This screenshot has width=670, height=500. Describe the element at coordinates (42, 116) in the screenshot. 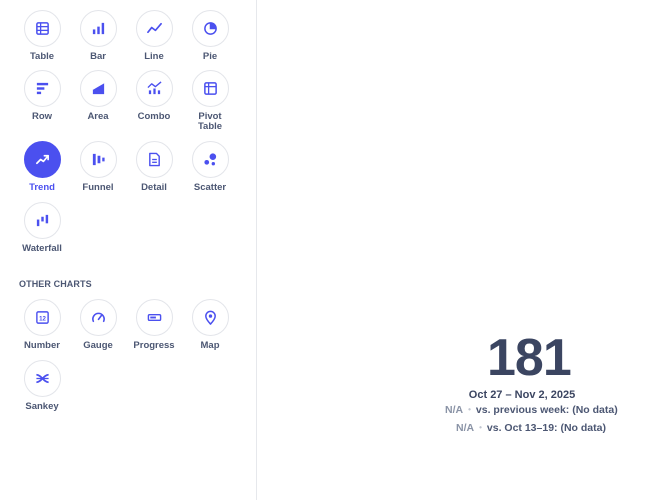

I see `viz-label-row: Row` at that location.